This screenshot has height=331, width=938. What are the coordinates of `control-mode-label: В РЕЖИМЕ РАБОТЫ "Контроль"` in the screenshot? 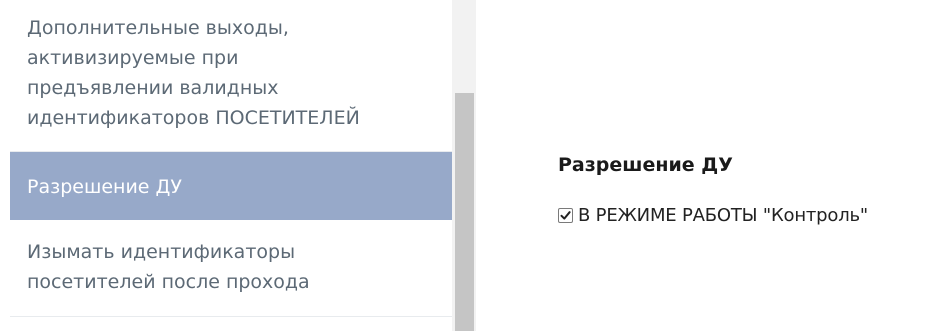 It's located at (723, 215).